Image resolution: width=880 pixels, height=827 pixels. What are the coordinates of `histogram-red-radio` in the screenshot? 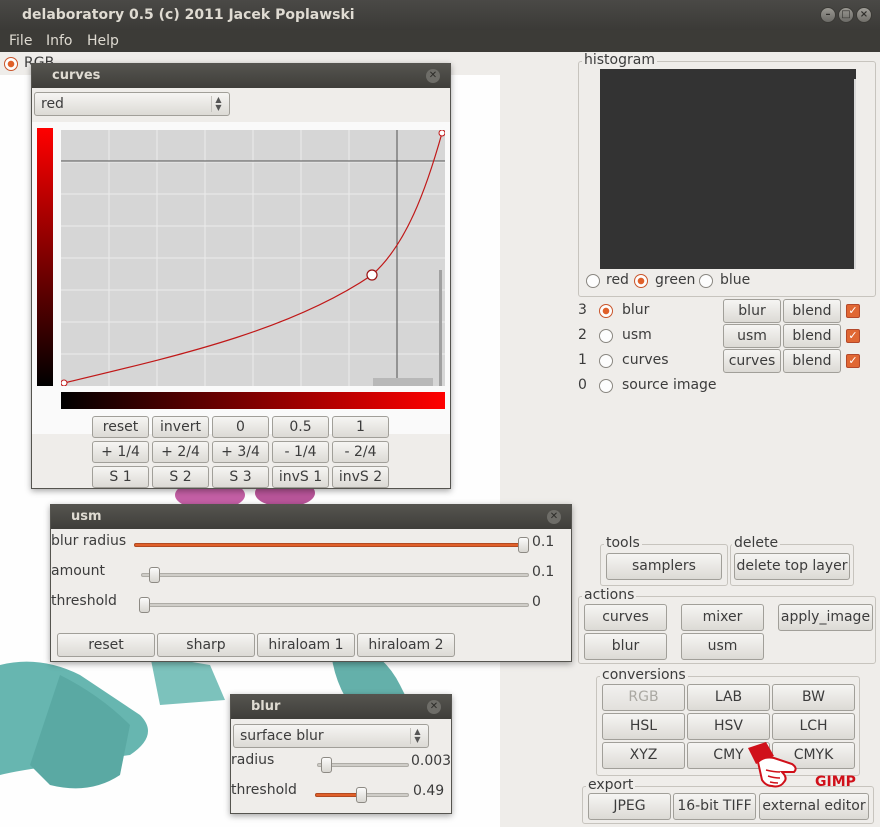 It's located at (593, 281).